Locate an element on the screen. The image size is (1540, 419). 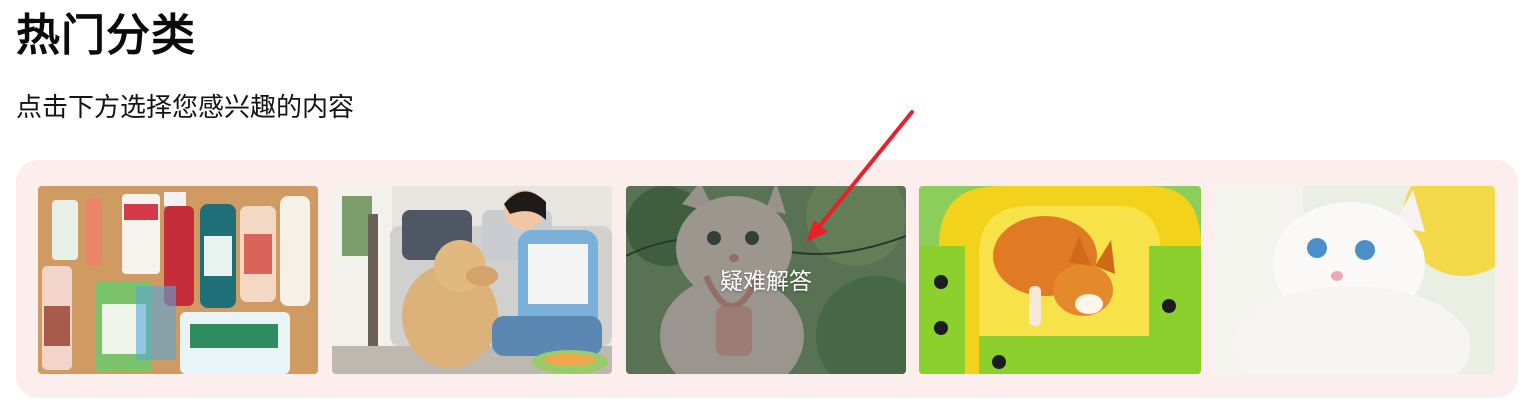
category-card-pet-supplies is located at coordinates (178, 280).